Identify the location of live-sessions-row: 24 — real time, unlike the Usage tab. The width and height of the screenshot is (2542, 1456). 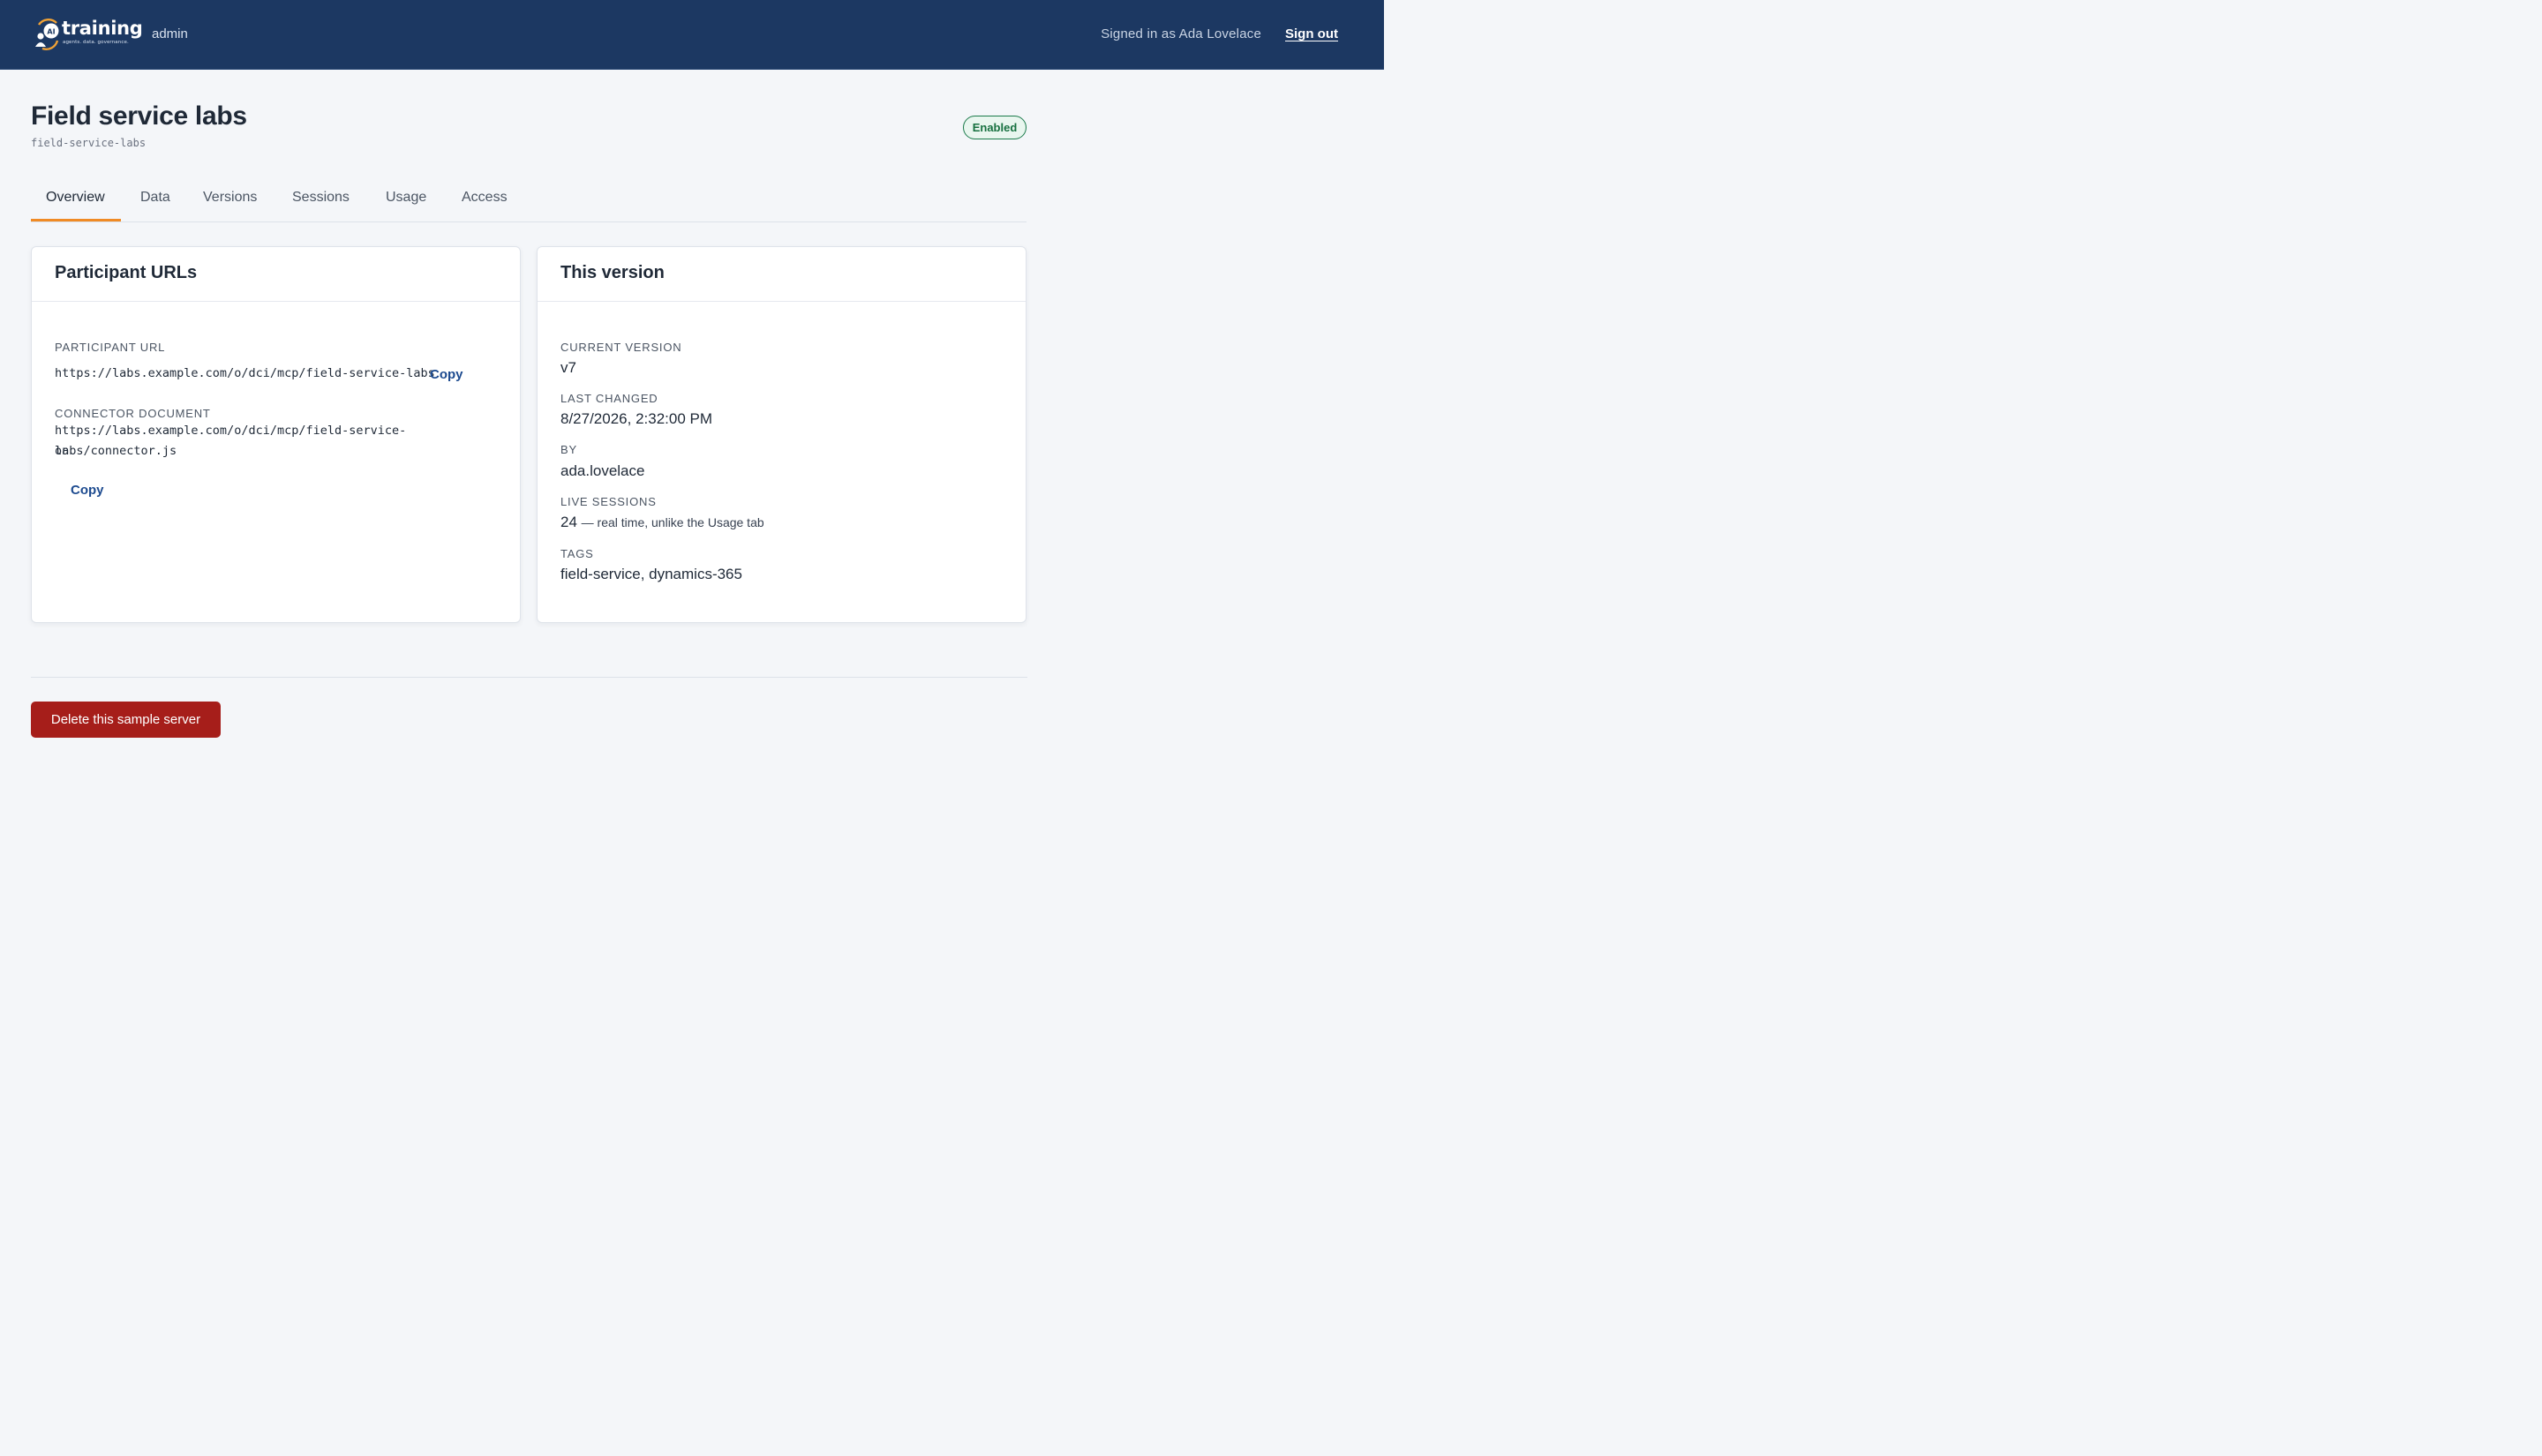
(662, 522).